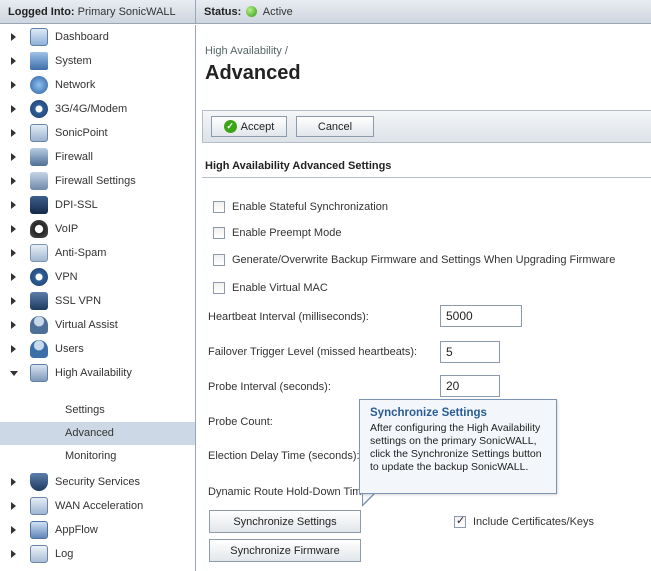 The image size is (651, 571). I want to click on sidebar-item-label: Virtual Assist, so click(86, 325).